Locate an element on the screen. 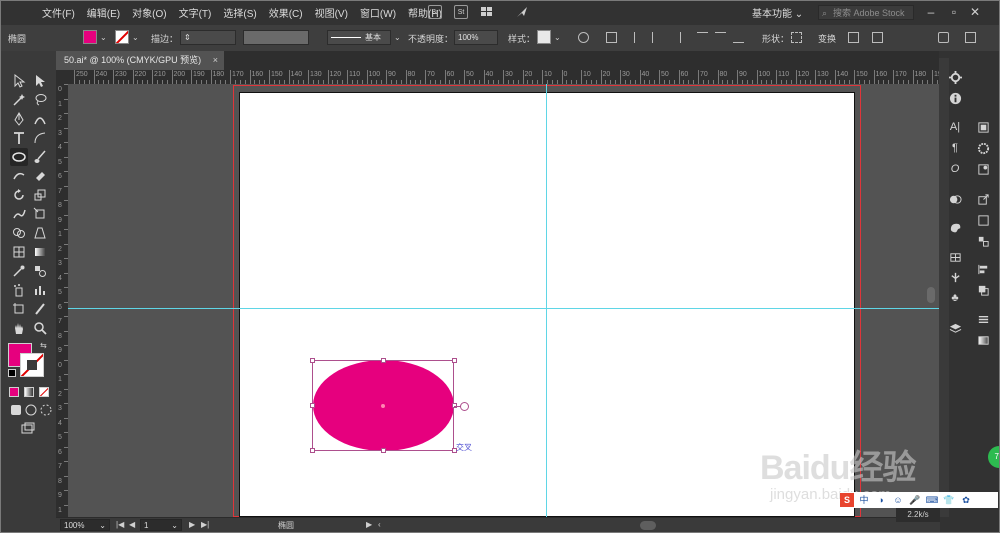 The width and height of the screenshot is (1000, 533). handle-top-left is located at coordinates (312, 360).